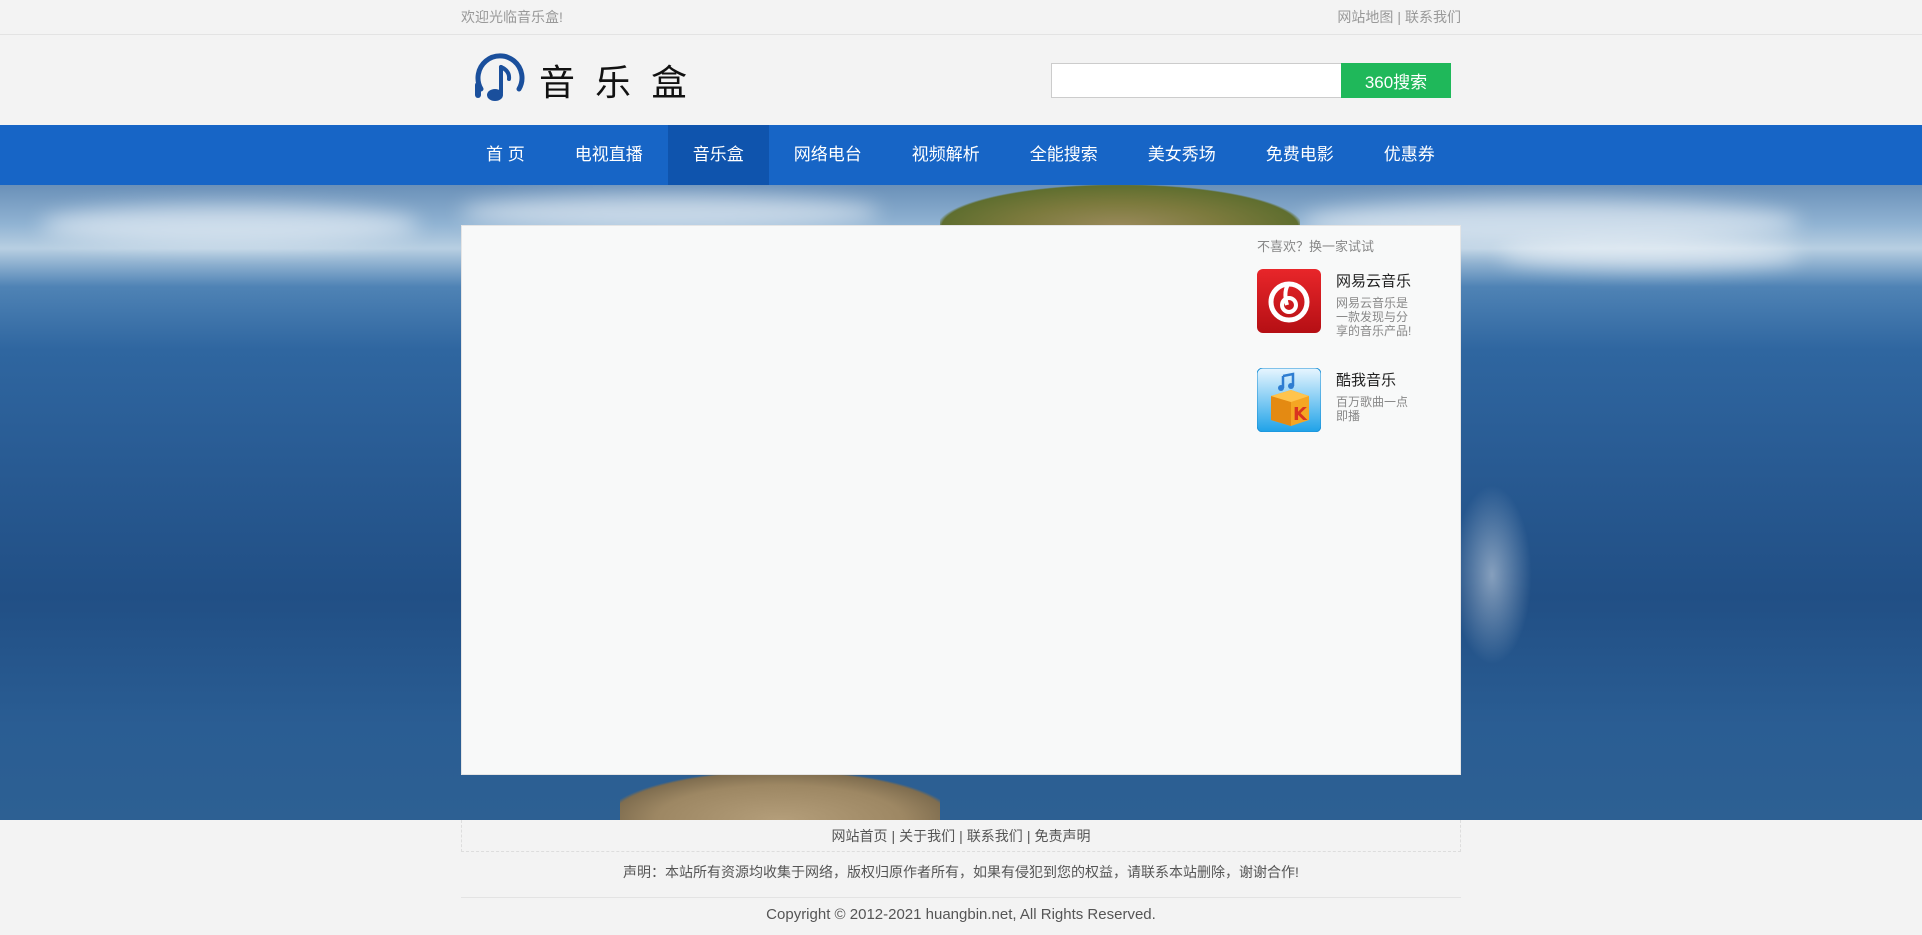  Describe the element at coordinates (1196, 80) in the screenshot. I see `search-input` at that location.